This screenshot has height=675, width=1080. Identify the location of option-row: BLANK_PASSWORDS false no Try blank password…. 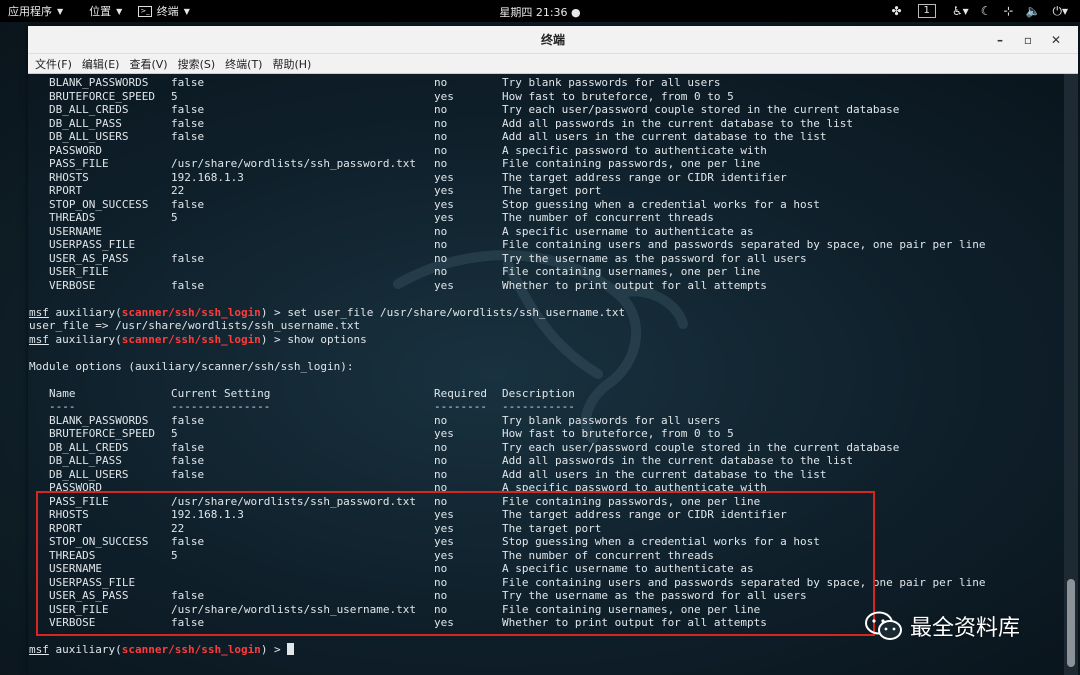
(375, 420).